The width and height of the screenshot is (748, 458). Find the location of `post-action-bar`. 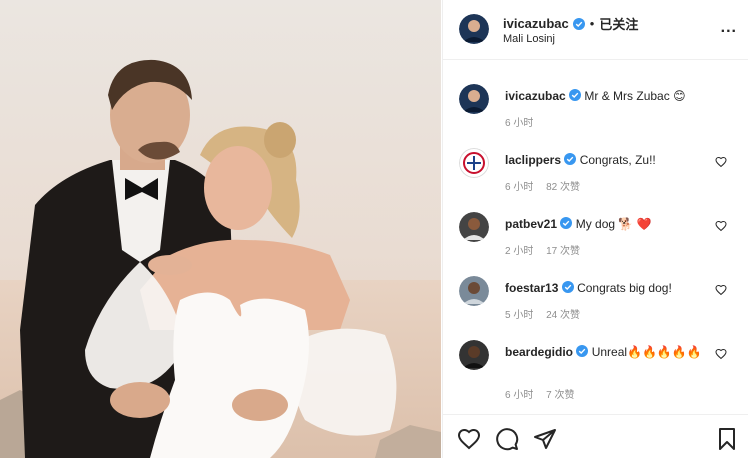

post-action-bar is located at coordinates (595, 436).